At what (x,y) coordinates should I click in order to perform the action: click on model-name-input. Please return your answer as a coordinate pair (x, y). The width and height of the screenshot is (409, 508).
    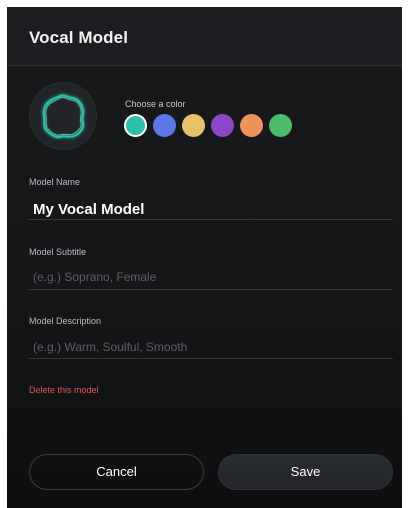
    Looking at the image, I should click on (210, 209).